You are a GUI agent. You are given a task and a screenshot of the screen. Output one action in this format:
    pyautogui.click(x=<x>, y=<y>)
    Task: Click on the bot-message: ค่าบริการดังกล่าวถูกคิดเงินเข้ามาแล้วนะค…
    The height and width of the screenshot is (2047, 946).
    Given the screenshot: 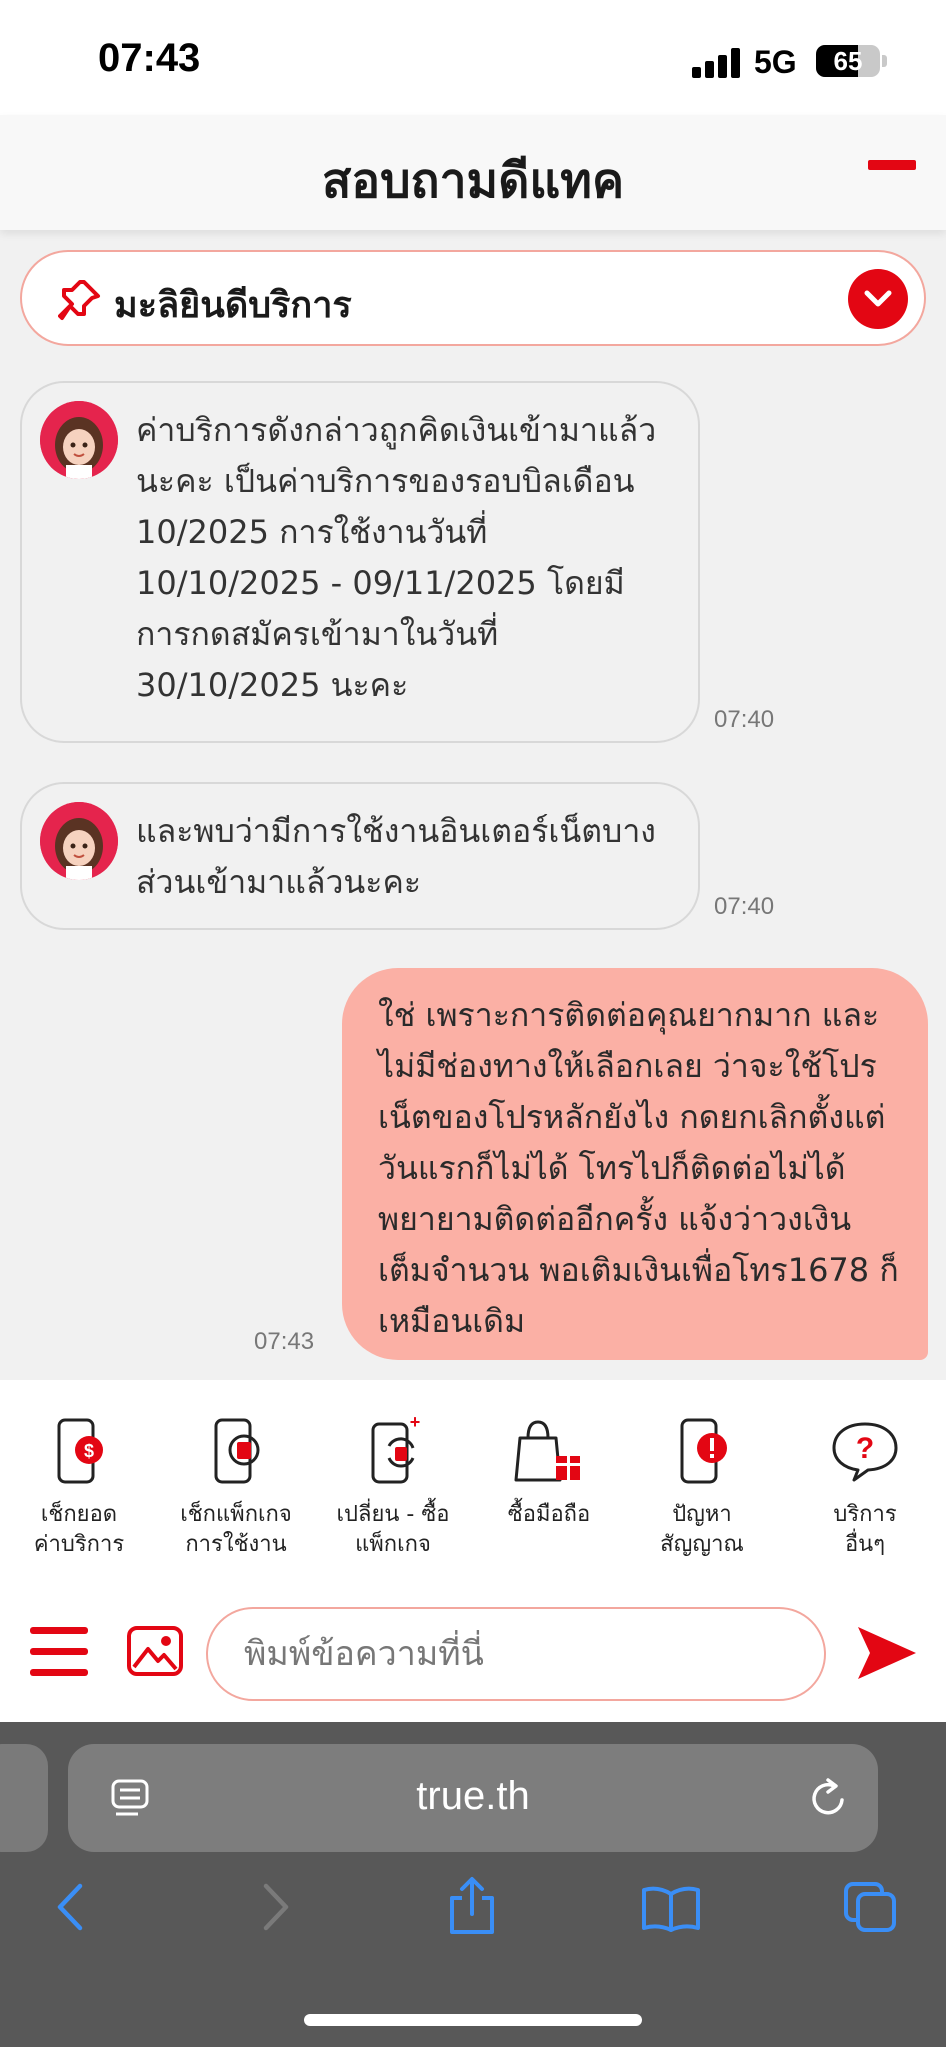 What is the action you would take?
    pyautogui.click(x=360, y=562)
    